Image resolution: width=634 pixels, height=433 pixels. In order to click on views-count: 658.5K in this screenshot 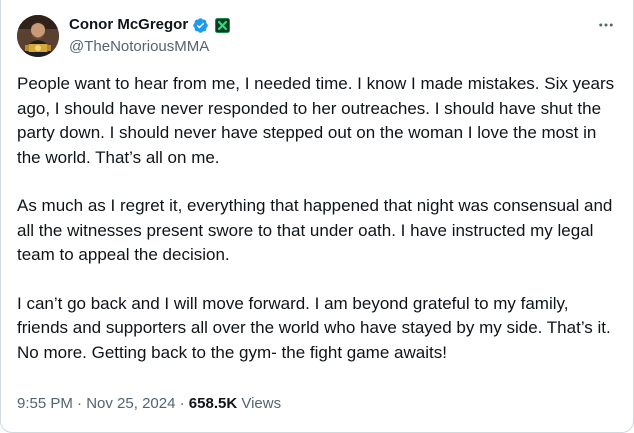, I will do `click(213, 403)`.